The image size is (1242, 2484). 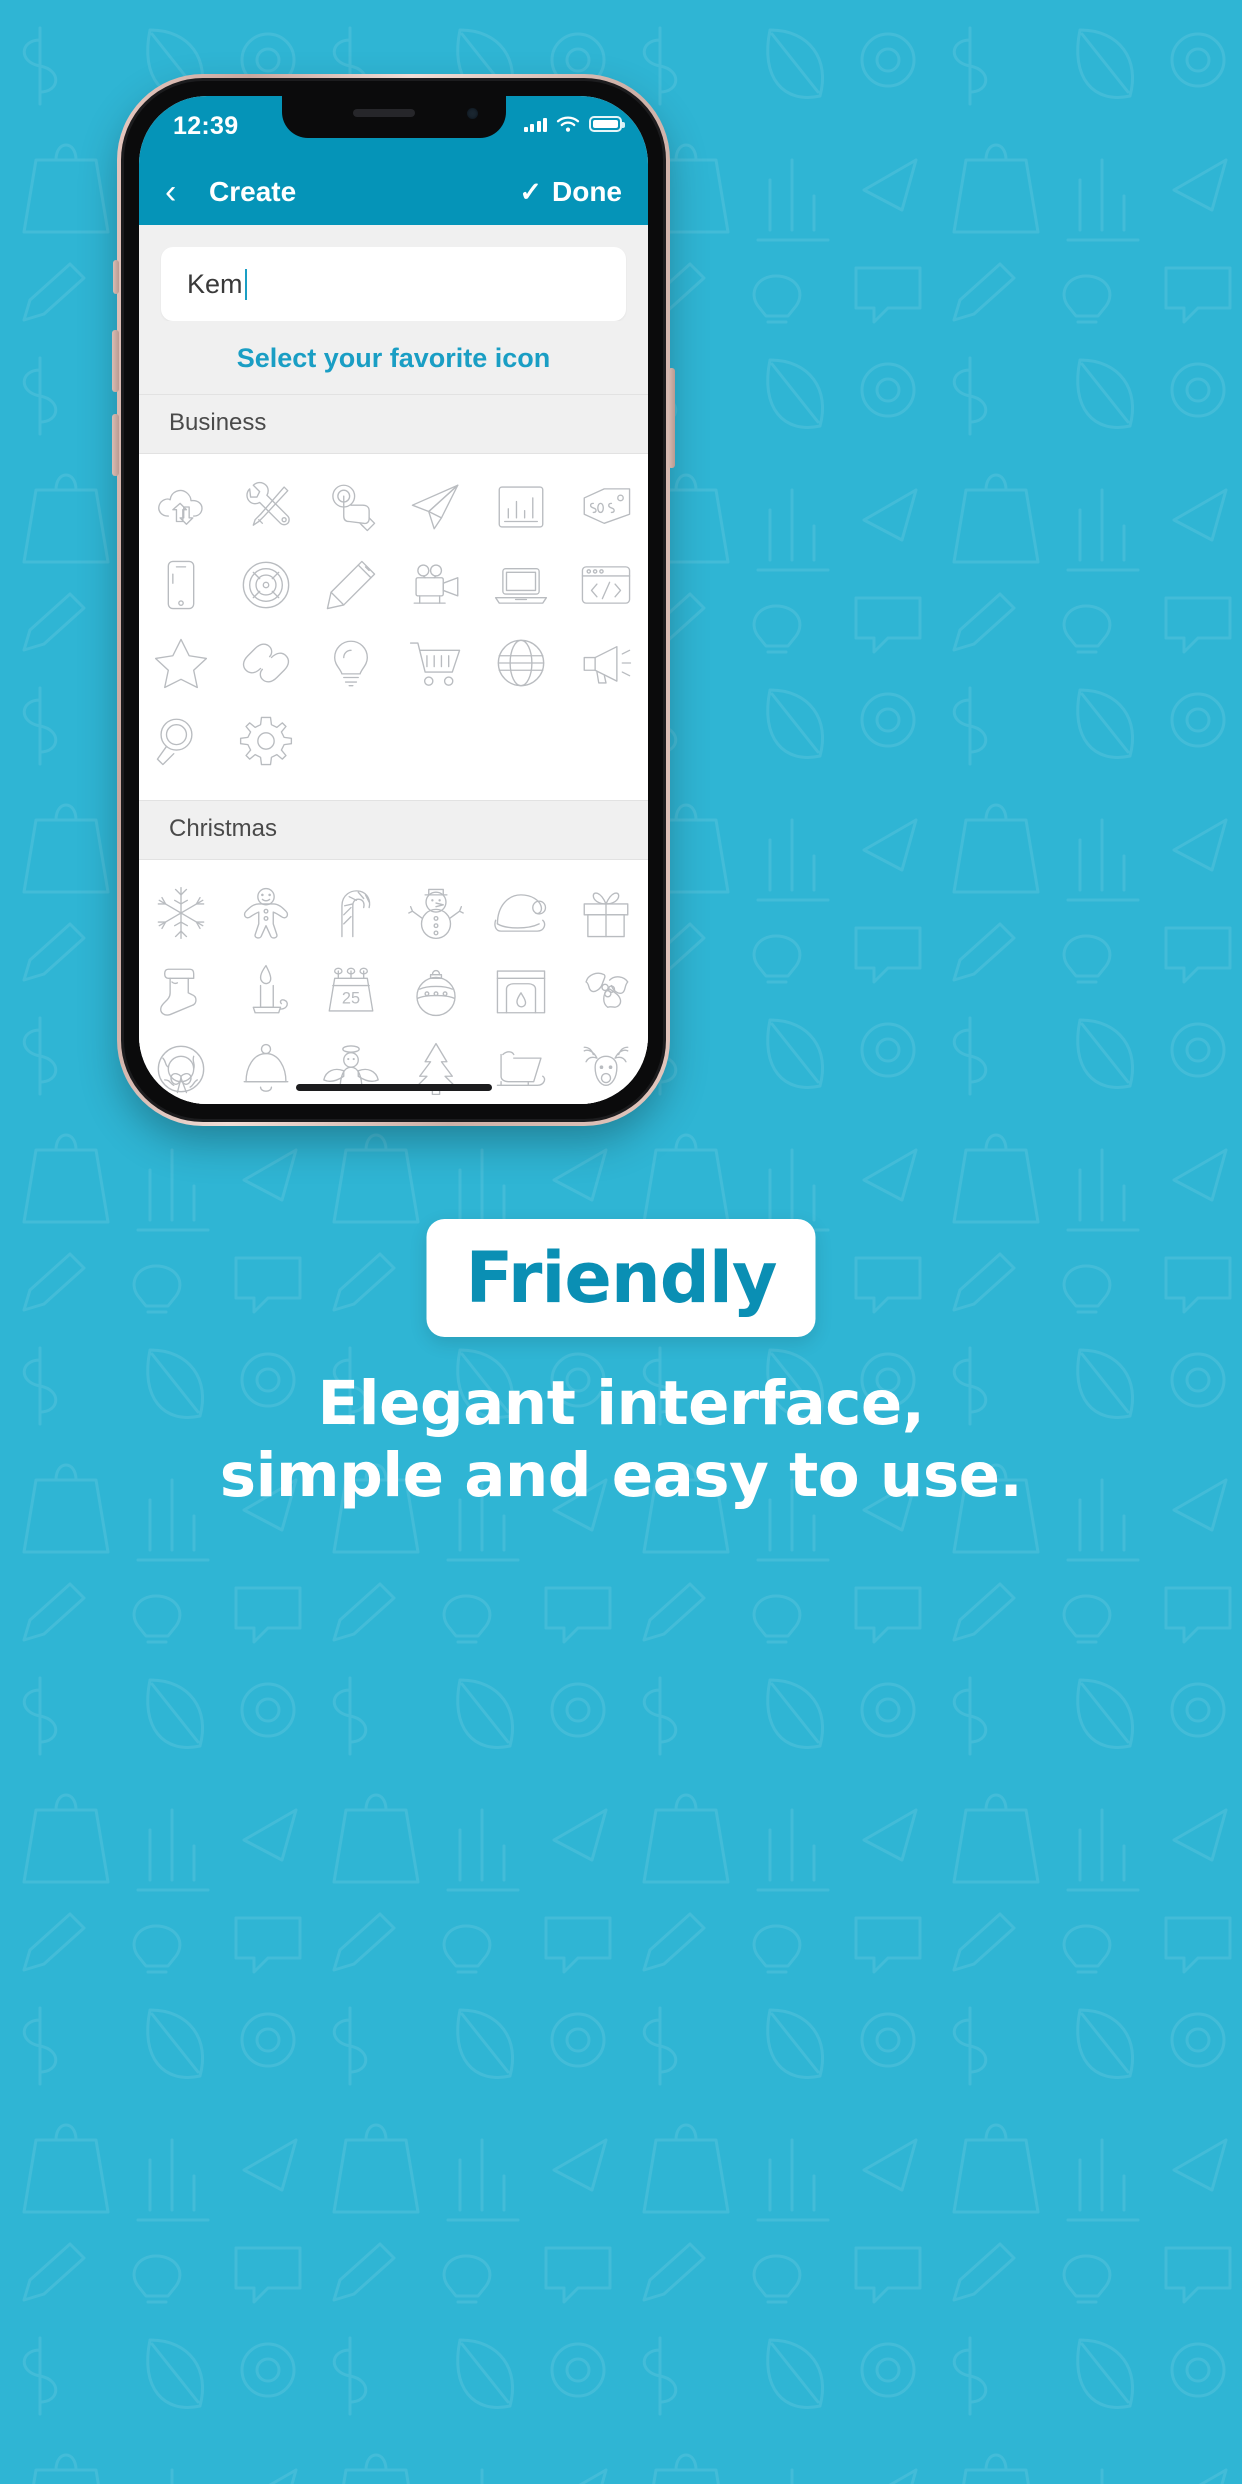 What do you see at coordinates (266, 663) in the screenshot?
I see `icon-link-chain-icon` at bounding box center [266, 663].